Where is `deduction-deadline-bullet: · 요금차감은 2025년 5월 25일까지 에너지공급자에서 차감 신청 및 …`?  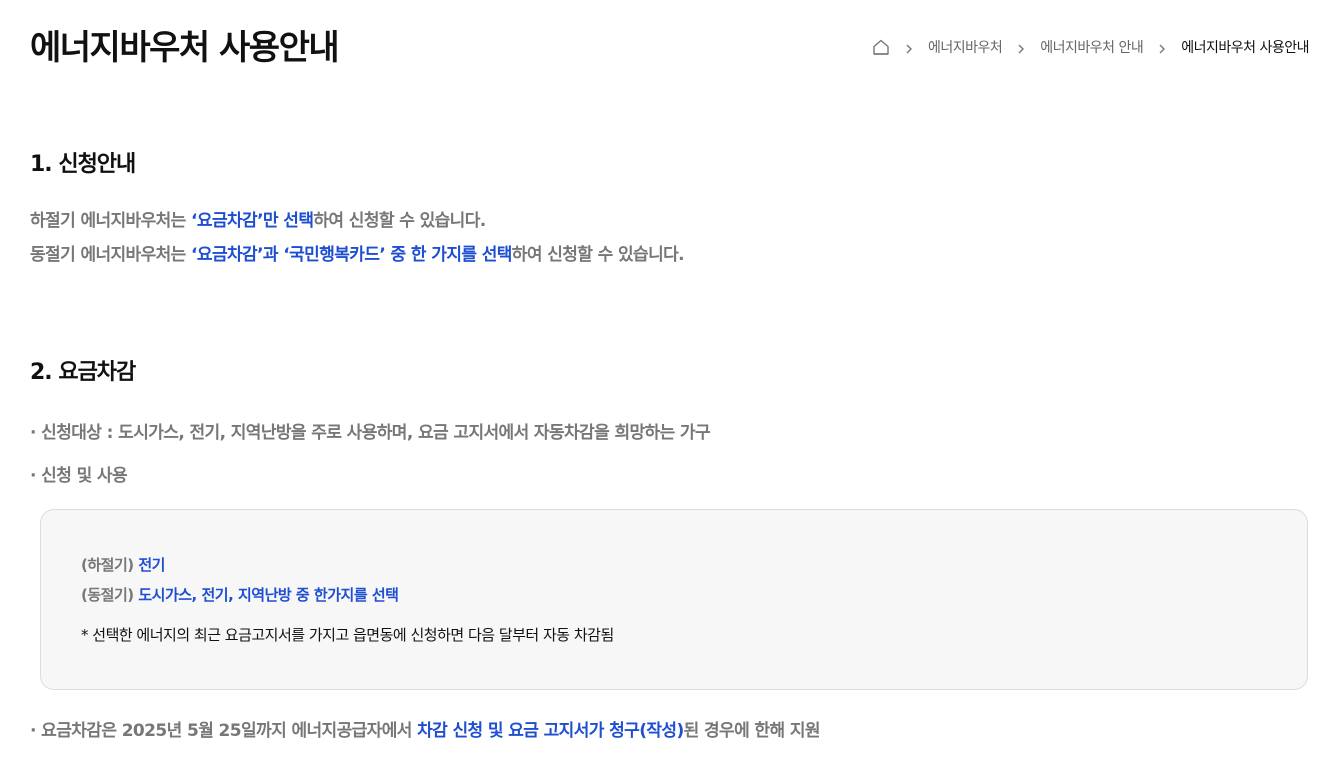
deduction-deadline-bullet: · 요금차감은 2025년 5월 25일까지 에너지공급자에서 차감 신청 및 … is located at coordinates (425, 728).